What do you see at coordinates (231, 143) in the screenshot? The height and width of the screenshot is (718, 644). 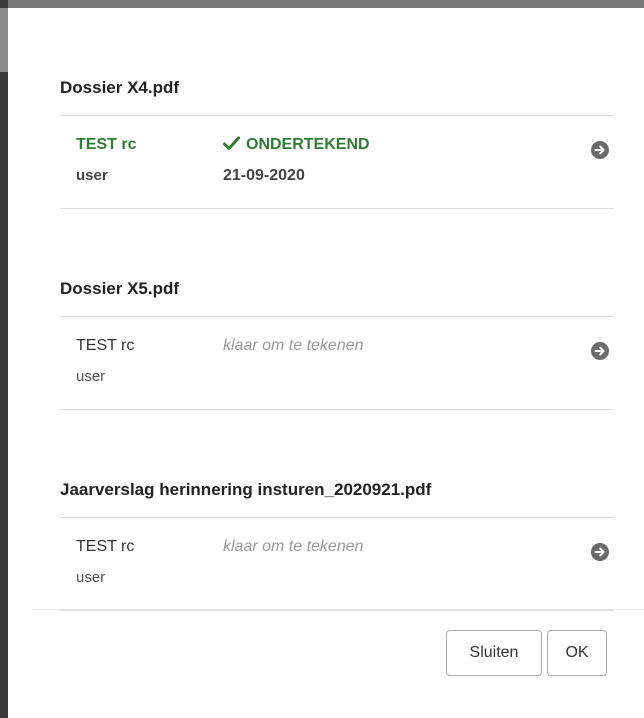 I see `check-icon` at bounding box center [231, 143].